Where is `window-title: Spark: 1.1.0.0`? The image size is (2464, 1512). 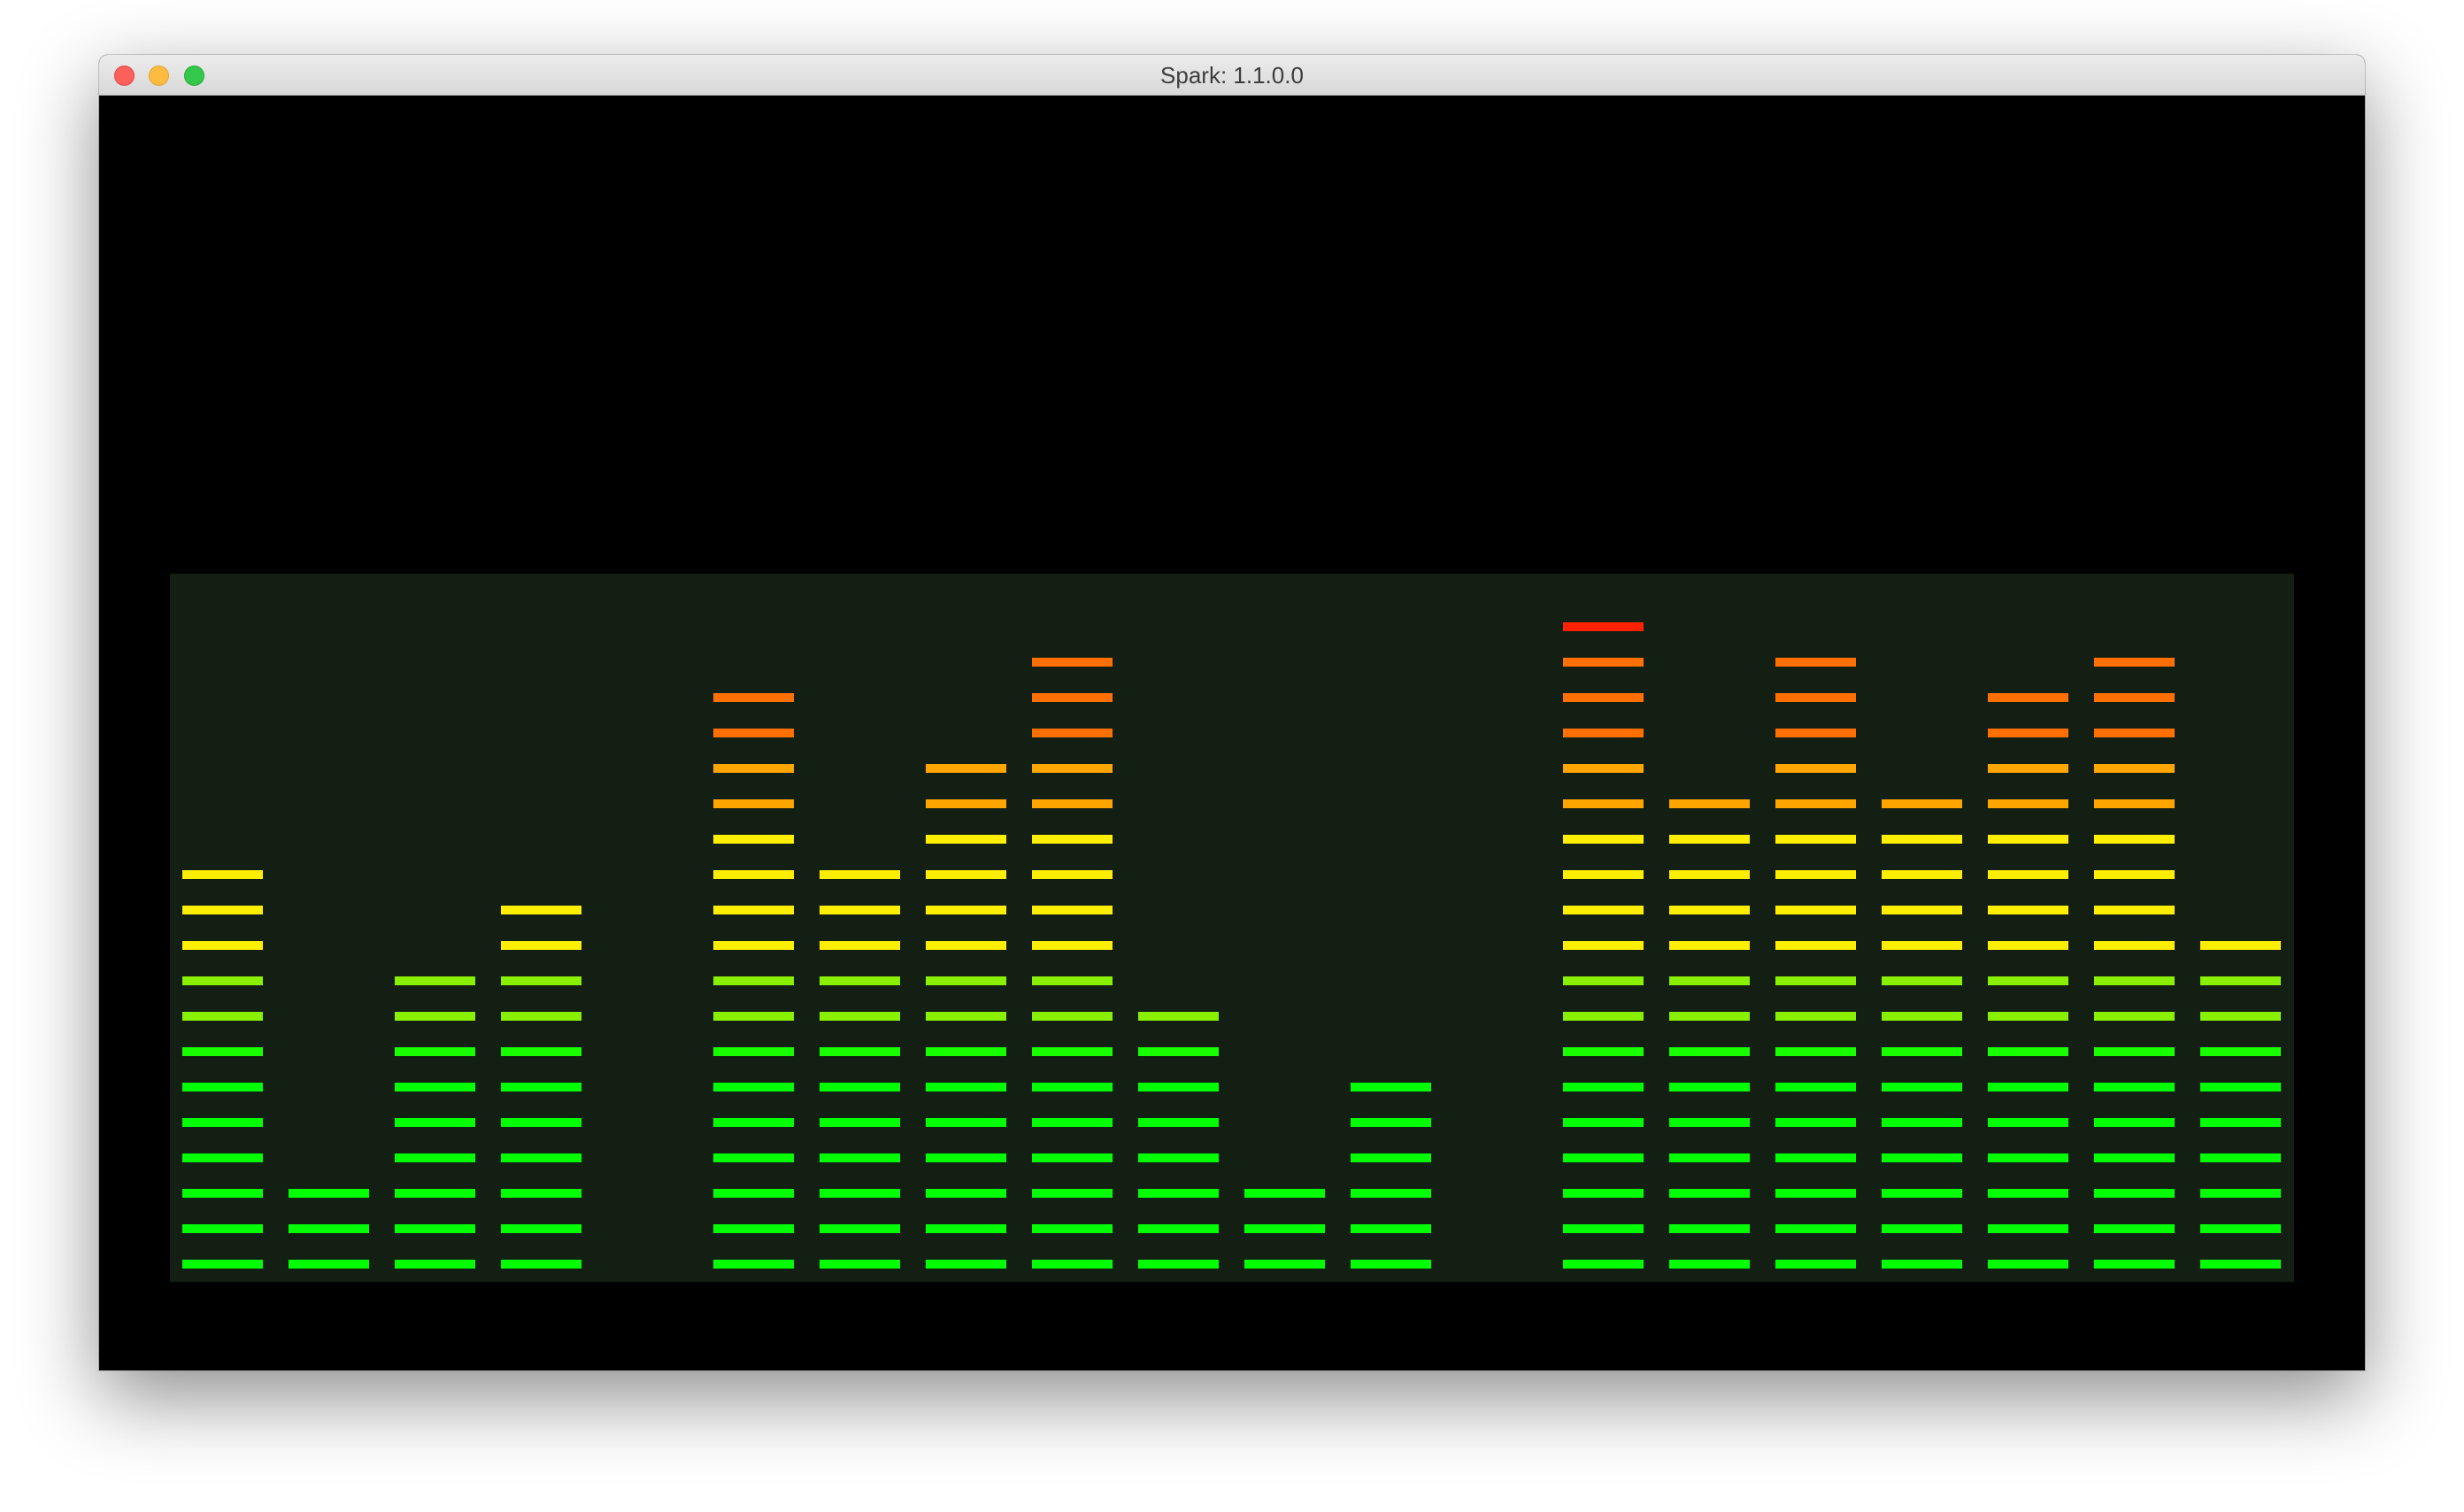 window-title: Spark: 1.1.0.0 is located at coordinates (1232, 75).